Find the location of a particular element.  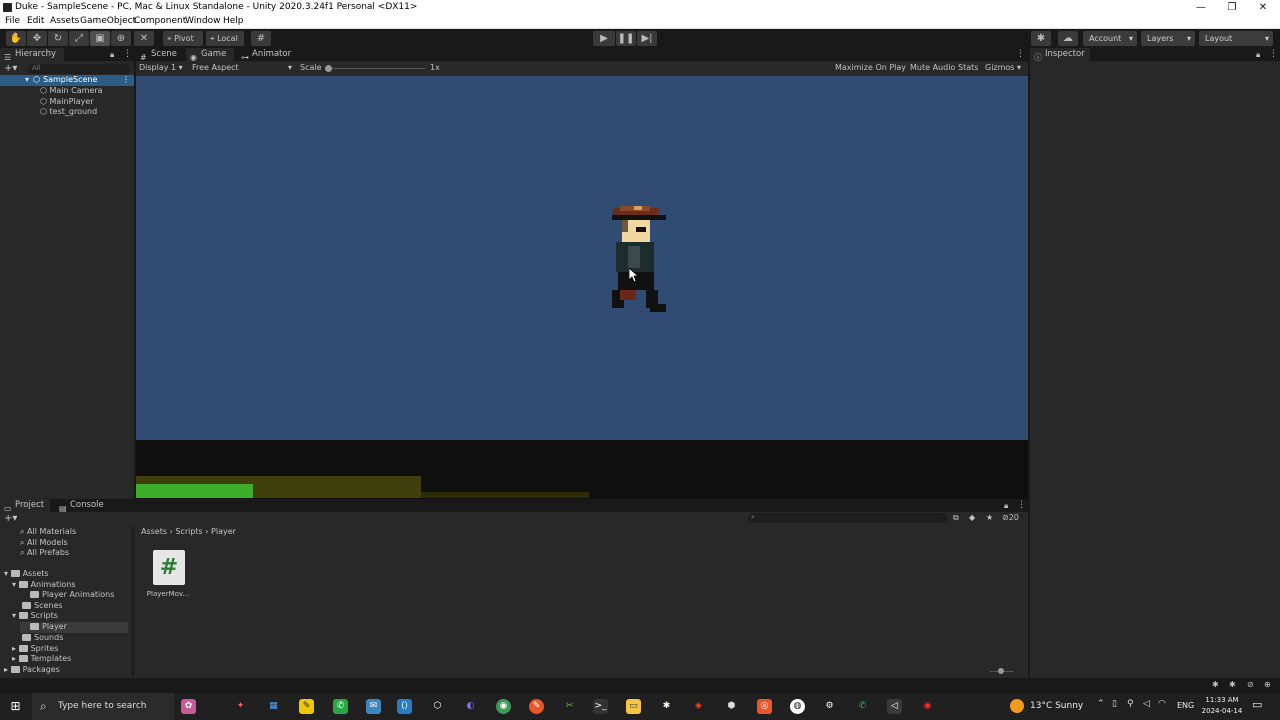

hierarchy-item: ⬡ Main Camera is located at coordinates (87, 91).